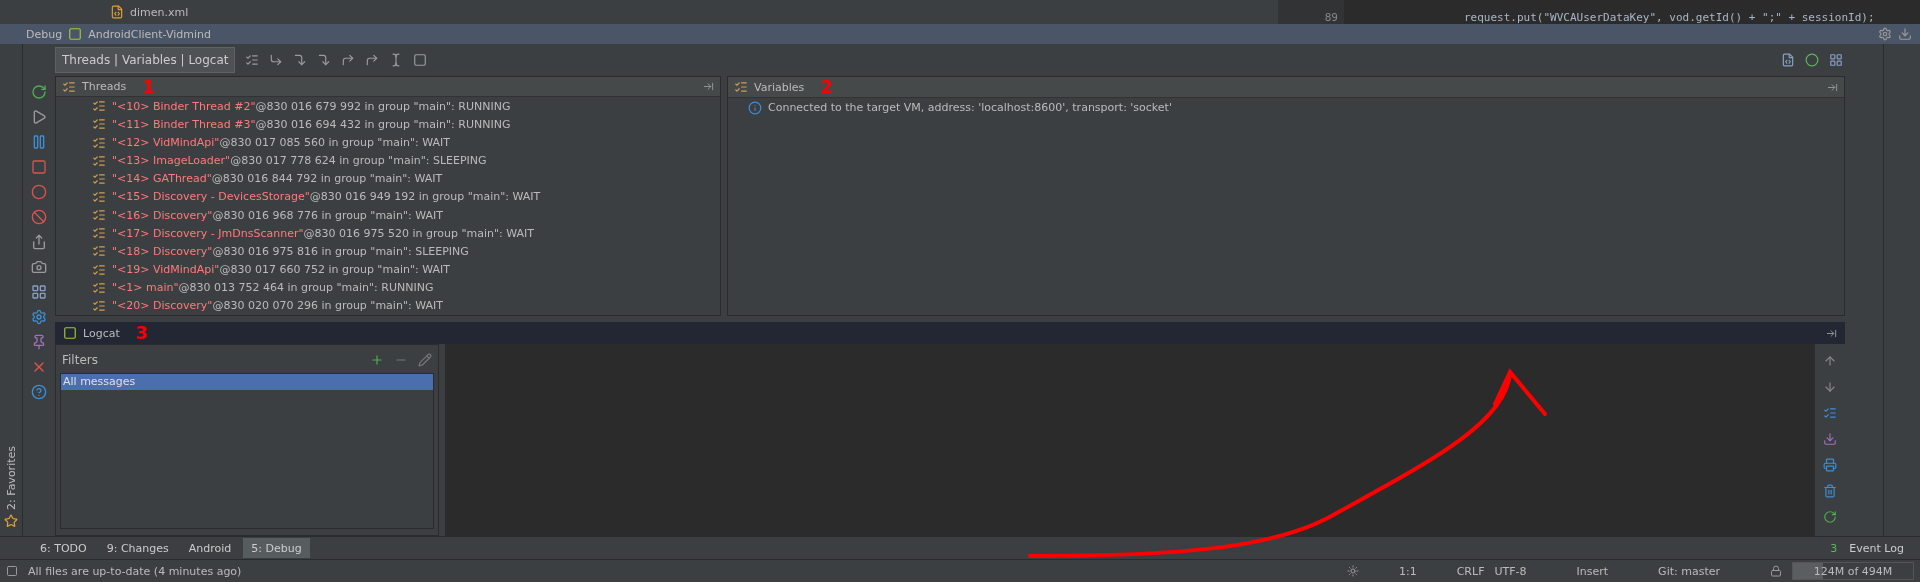 This screenshot has width=1920, height=582. I want to click on thread-name: "<18> Discovery", so click(162, 251).